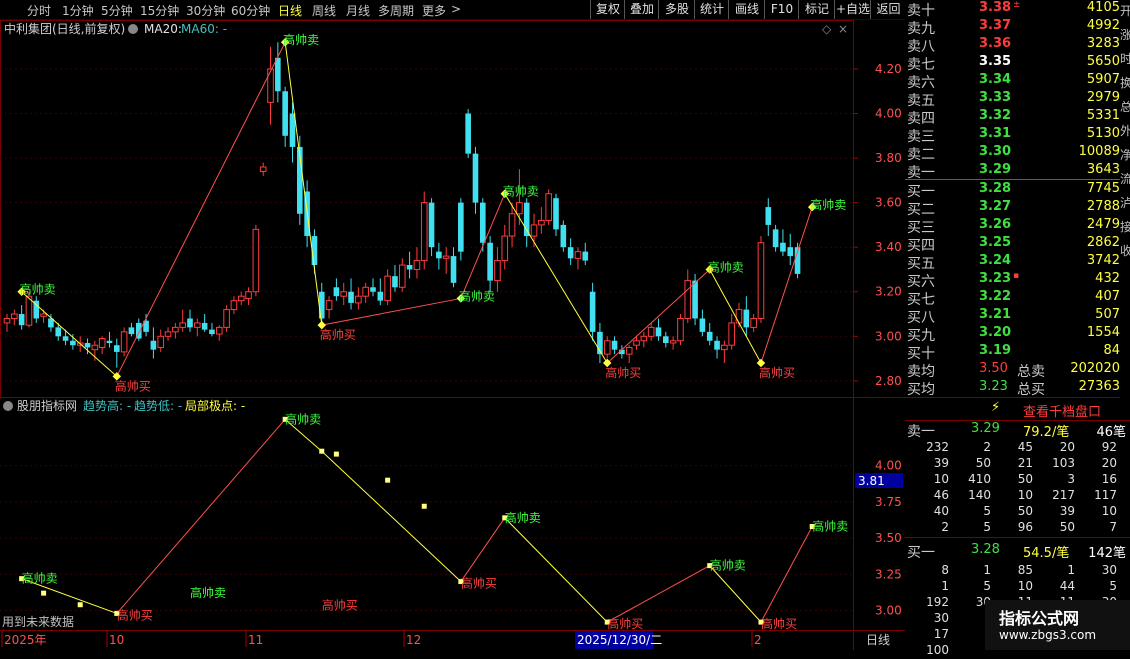  Describe the element at coordinates (852, 9) in the screenshot. I see `toolbar-button-7: +自选` at that location.